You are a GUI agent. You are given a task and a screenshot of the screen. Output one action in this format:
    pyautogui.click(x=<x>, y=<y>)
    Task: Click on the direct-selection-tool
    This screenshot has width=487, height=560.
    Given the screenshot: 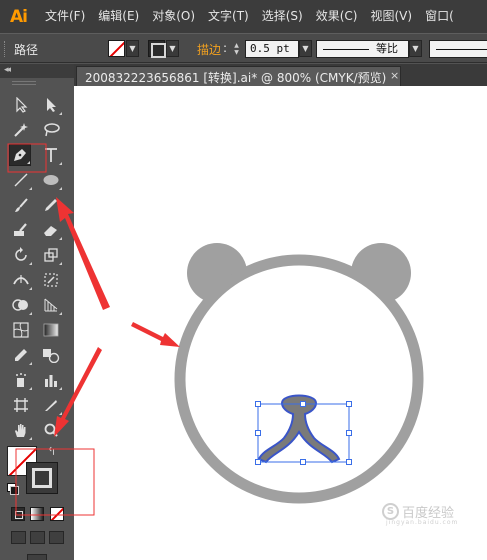 What is the action you would take?
    pyautogui.click(x=51, y=105)
    